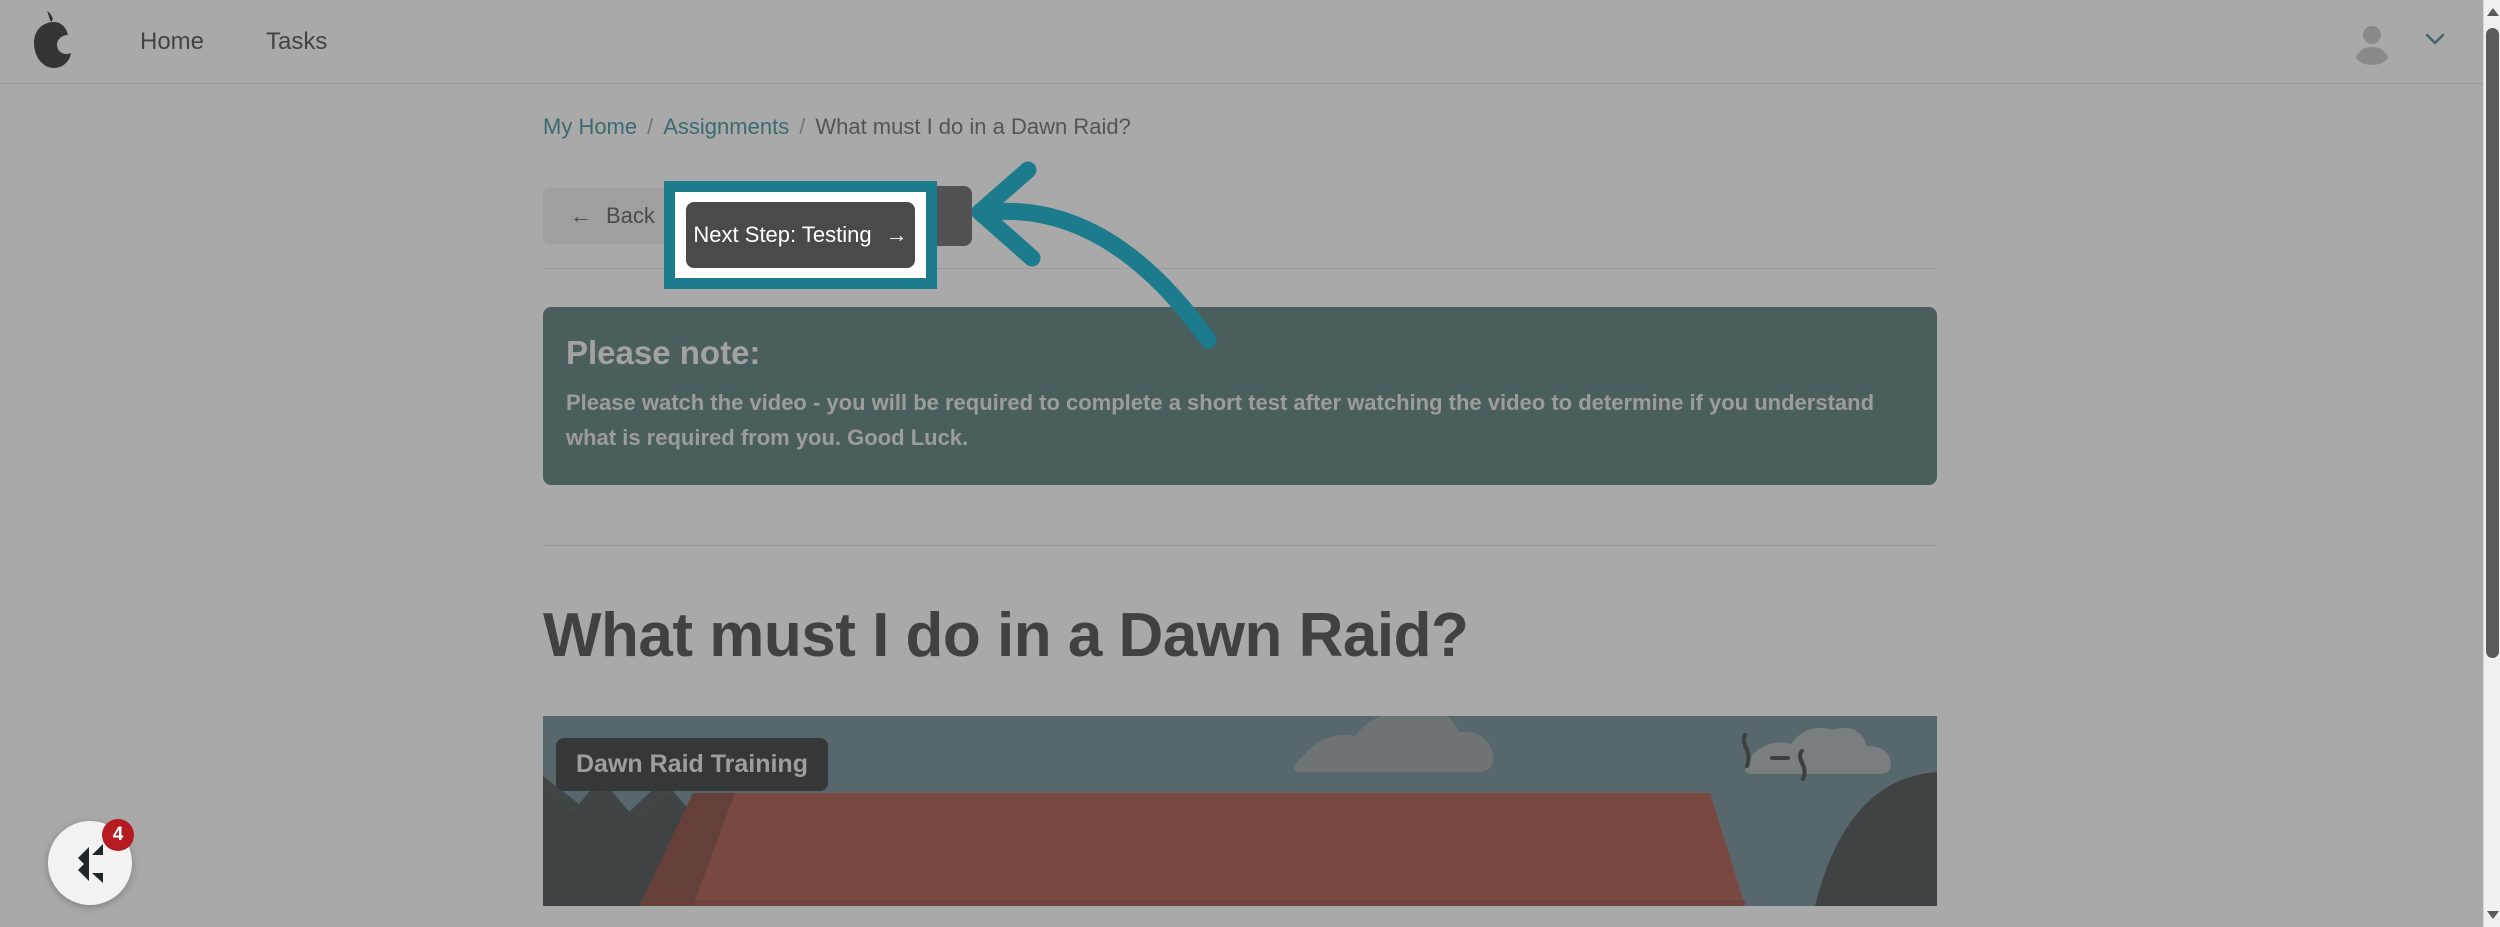  I want to click on scrollbar-thumb, so click(2492, 343).